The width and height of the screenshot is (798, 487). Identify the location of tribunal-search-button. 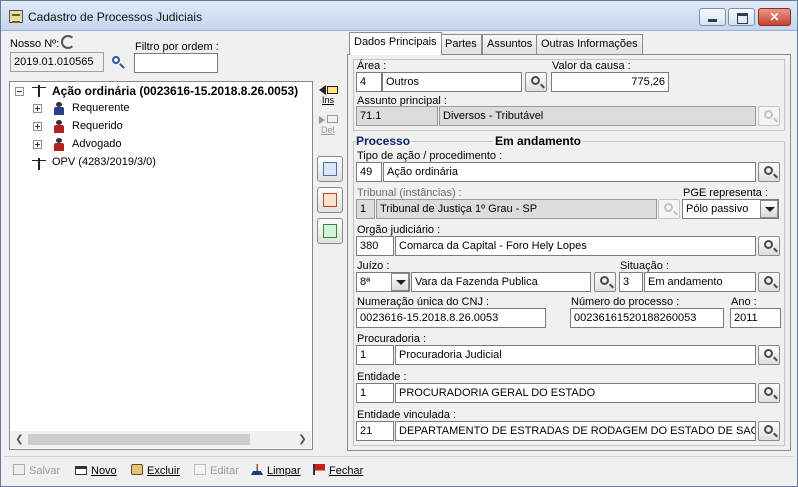
(669, 209).